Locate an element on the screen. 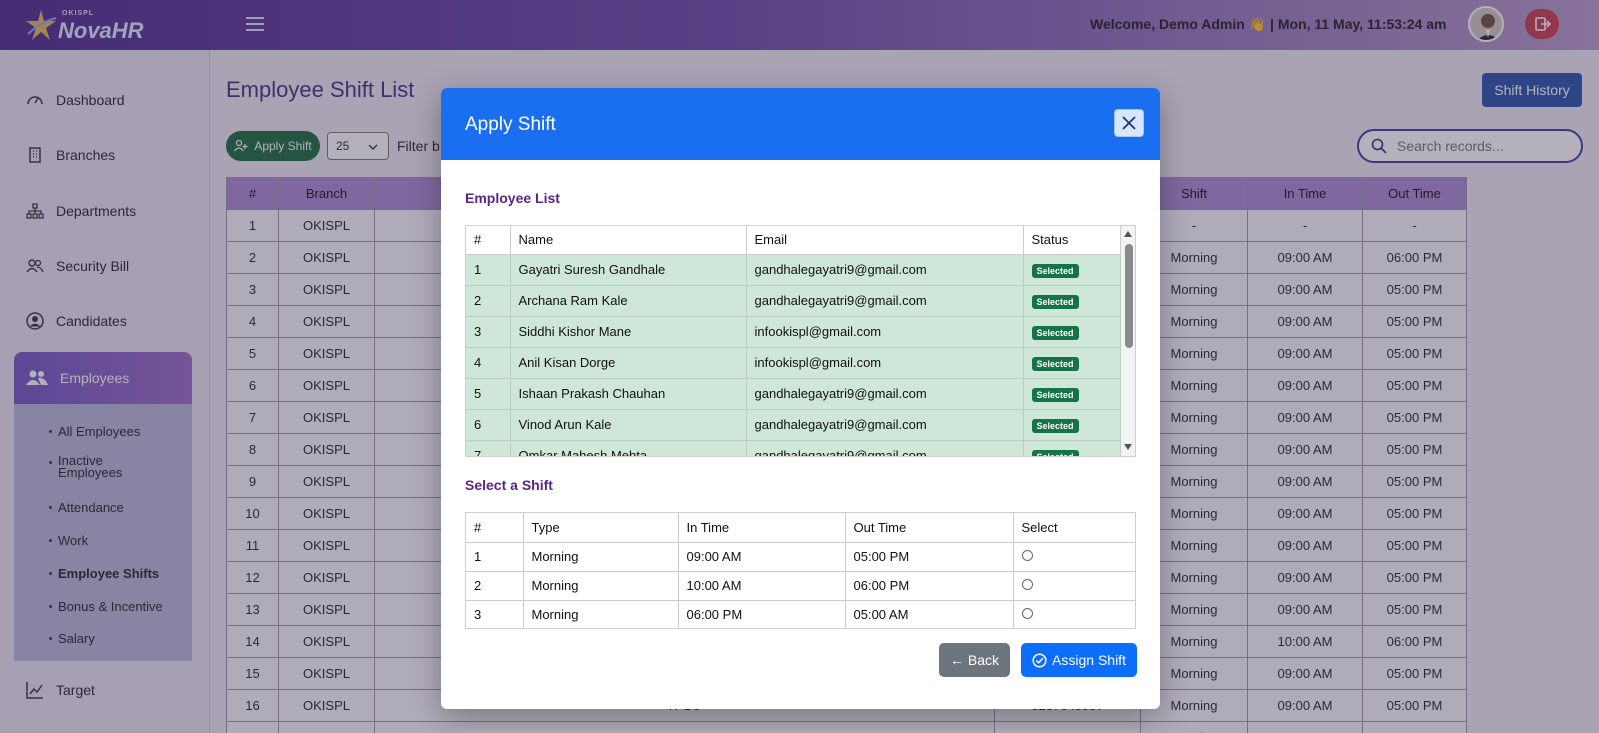 The height and width of the screenshot is (733, 1599). close-icon is located at coordinates (1129, 123).